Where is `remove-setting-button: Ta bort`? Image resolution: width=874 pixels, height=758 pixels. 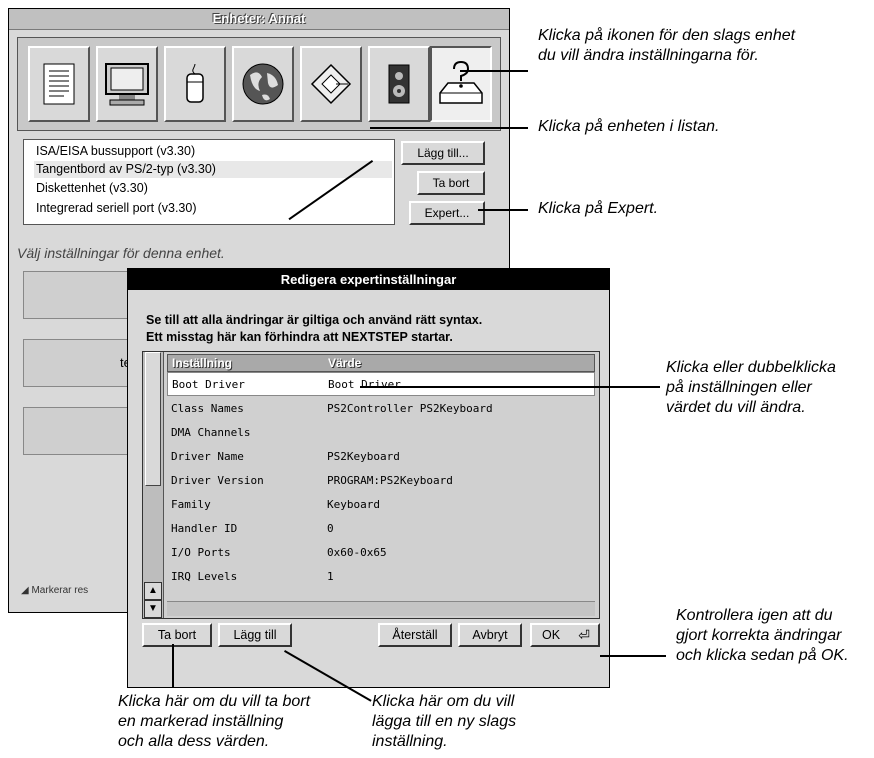
remove-setting-button: Ta bort is located at coordinates (177, 635).